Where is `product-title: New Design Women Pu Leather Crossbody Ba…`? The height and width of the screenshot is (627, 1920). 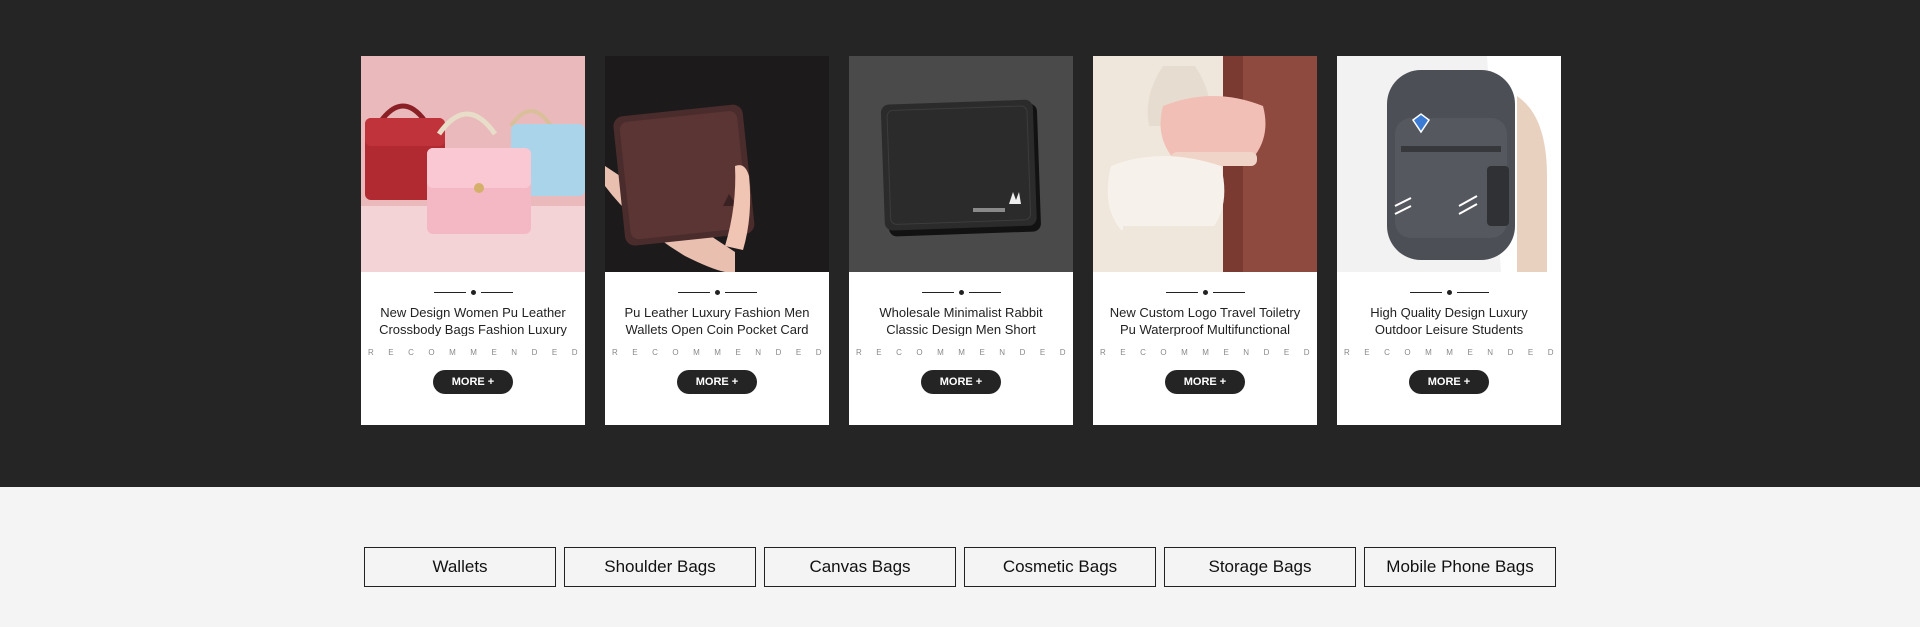 product-title: New Design Women Pu Leather Crossbody Ba… is located at coordinates (473, 320).